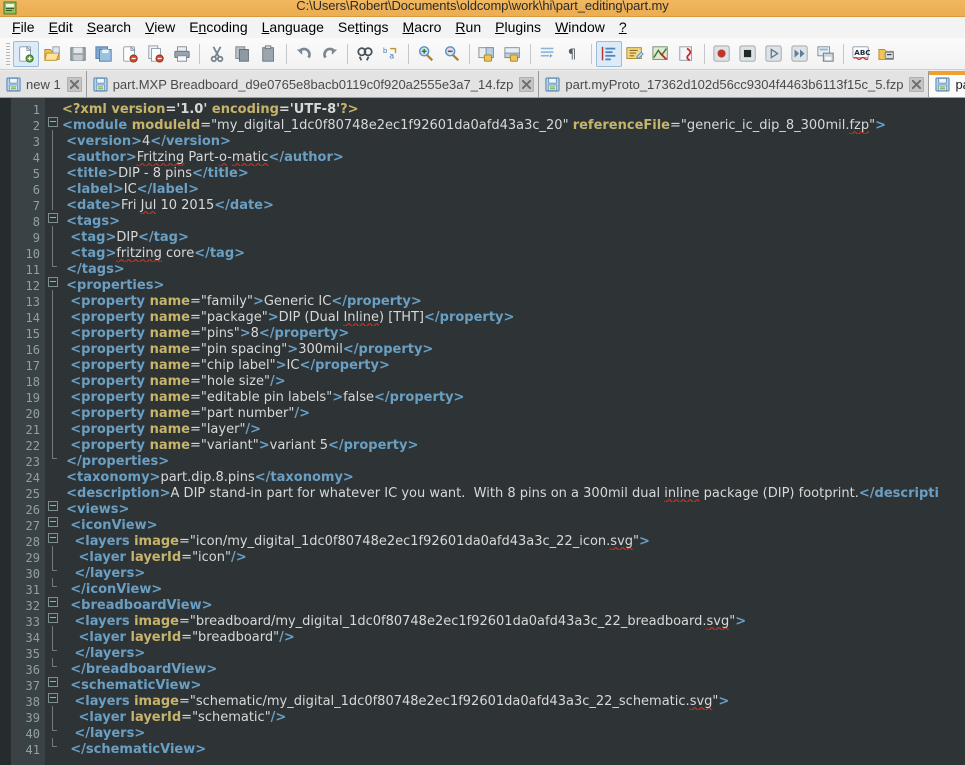 The width and height of the screenshot is (965, 765). What do you see at coordinates (623, 27) in the screenshot?
I see `menu-help: ?` at bounding box center [623, 27].